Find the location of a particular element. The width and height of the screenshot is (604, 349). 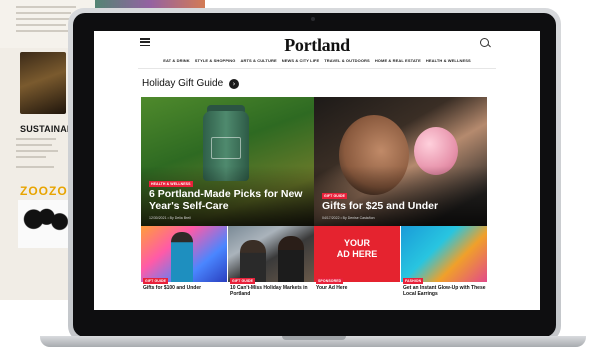

hero-byline: 04/17/2022 • By Denise Castañon is located at coordinates (348, 218).